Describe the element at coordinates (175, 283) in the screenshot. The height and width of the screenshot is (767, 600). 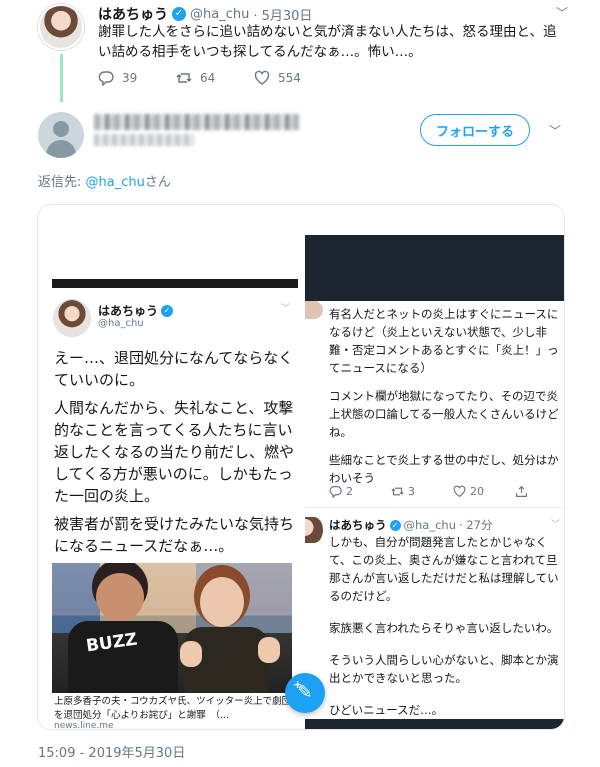
I see `dark-bar` at that location.